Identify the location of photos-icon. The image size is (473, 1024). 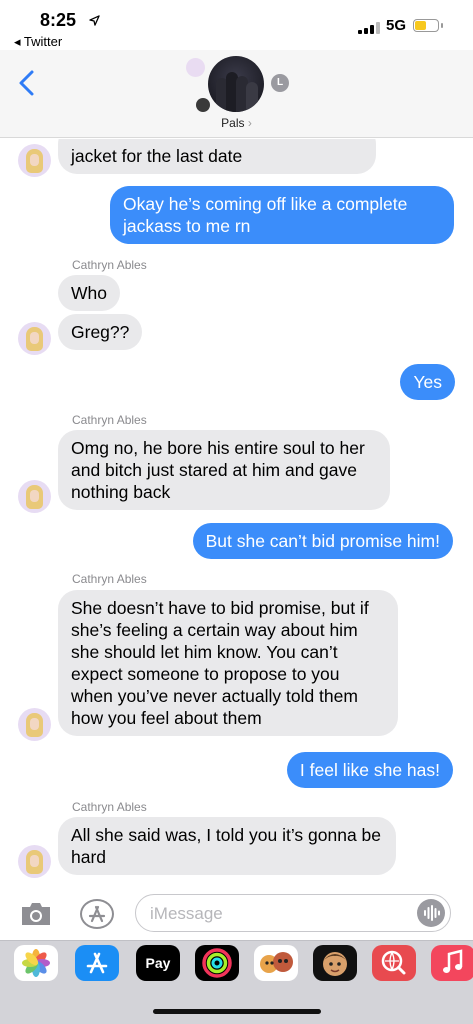
(36, 963).